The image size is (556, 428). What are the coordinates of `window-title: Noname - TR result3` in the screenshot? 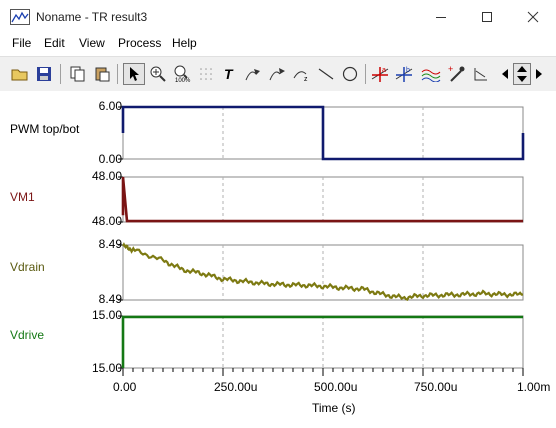 It's located at (92, 17).